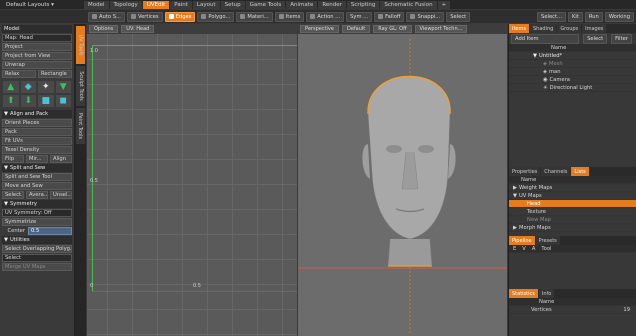 The width and height of the screenshot is (636, 336). Describe the element at coordinates (37, 240) in the screenshot. I see `utilities-header: ▼ Utilities` at that location.